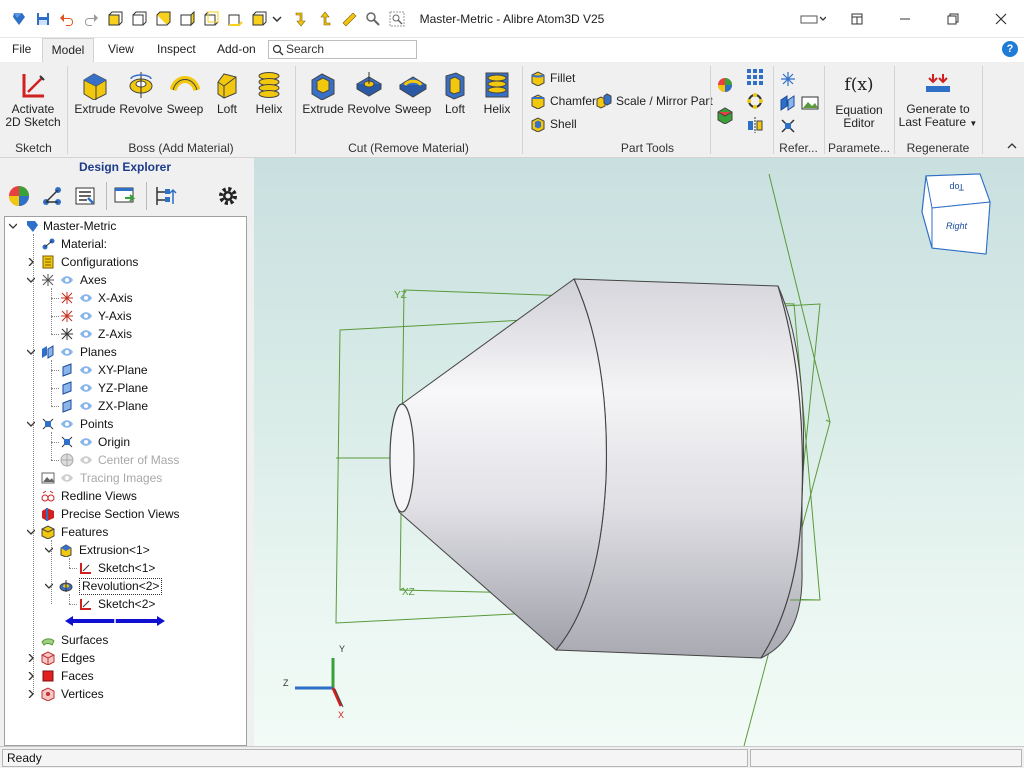 Image resolution: width=1024 pixels, height=768 pixels. What do you see at coordinates (125, 604) in the screenshot?
I see `tree-node-sketch-2: Sketch<2>` at bounding box center [125, 604].